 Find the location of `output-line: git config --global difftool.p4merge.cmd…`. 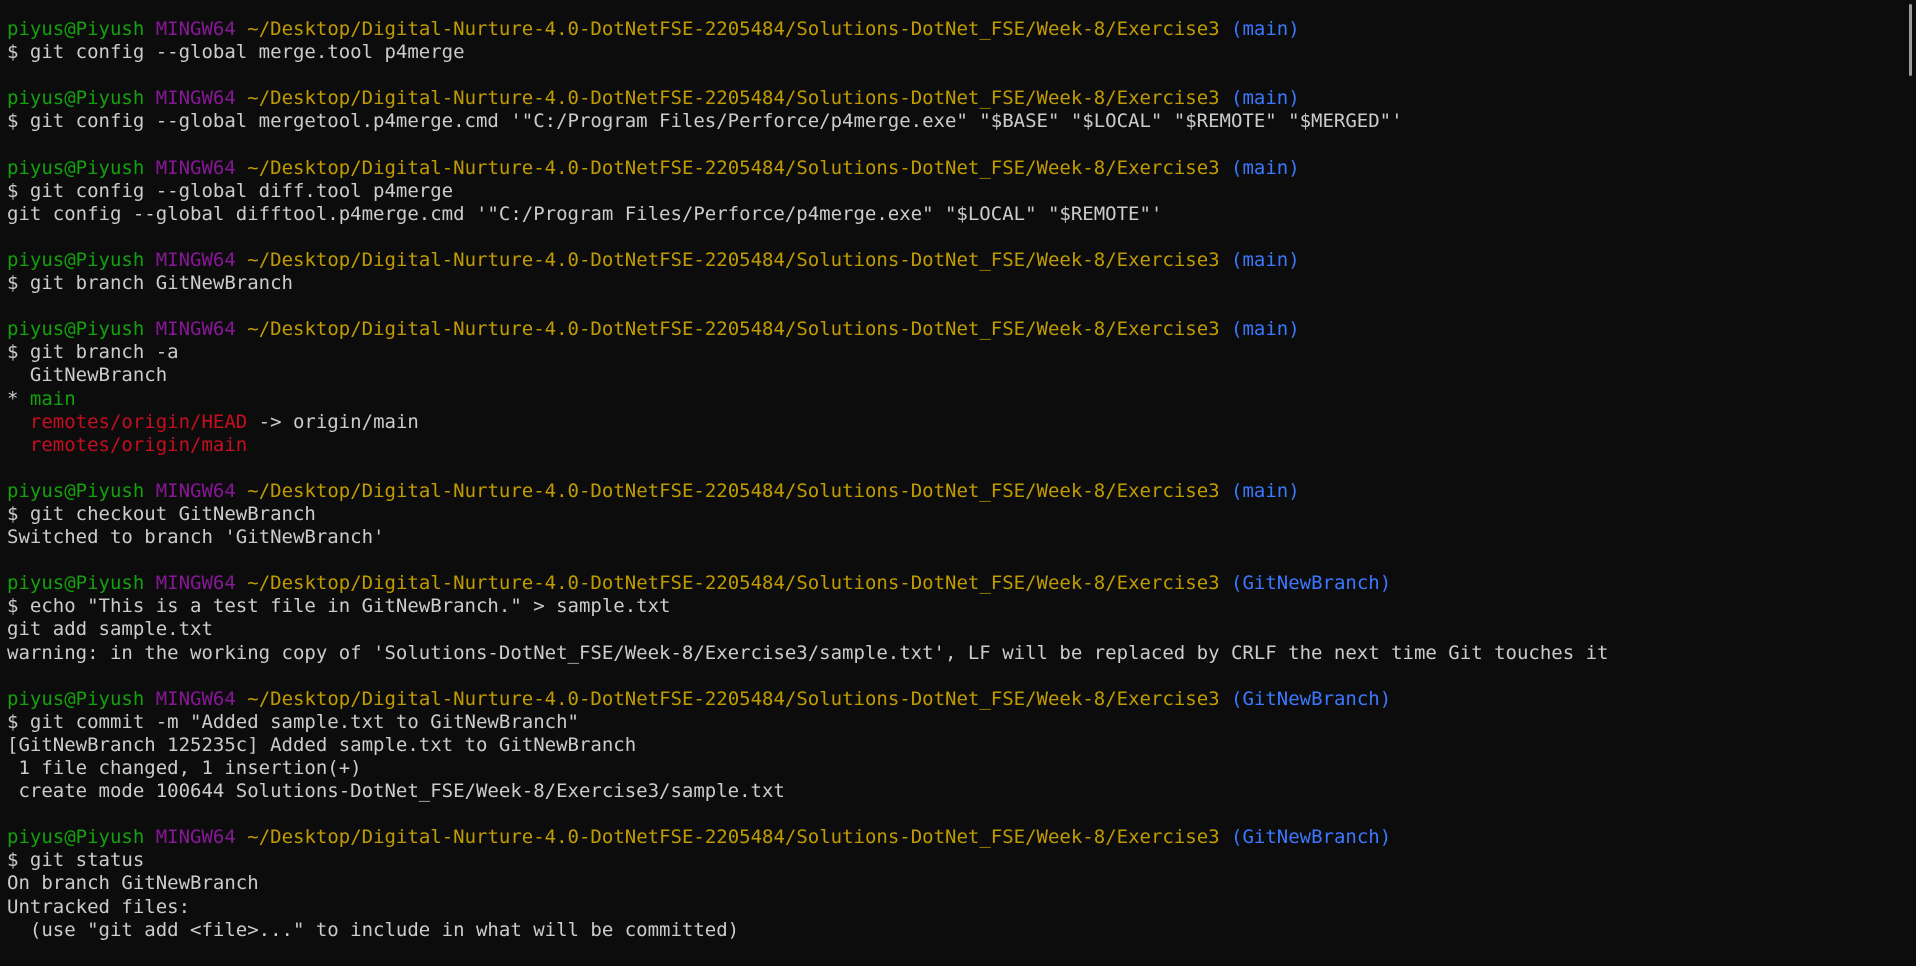

output-line: git config --global difftool.p4merge.cmd… is located at coordinates (585, 213).